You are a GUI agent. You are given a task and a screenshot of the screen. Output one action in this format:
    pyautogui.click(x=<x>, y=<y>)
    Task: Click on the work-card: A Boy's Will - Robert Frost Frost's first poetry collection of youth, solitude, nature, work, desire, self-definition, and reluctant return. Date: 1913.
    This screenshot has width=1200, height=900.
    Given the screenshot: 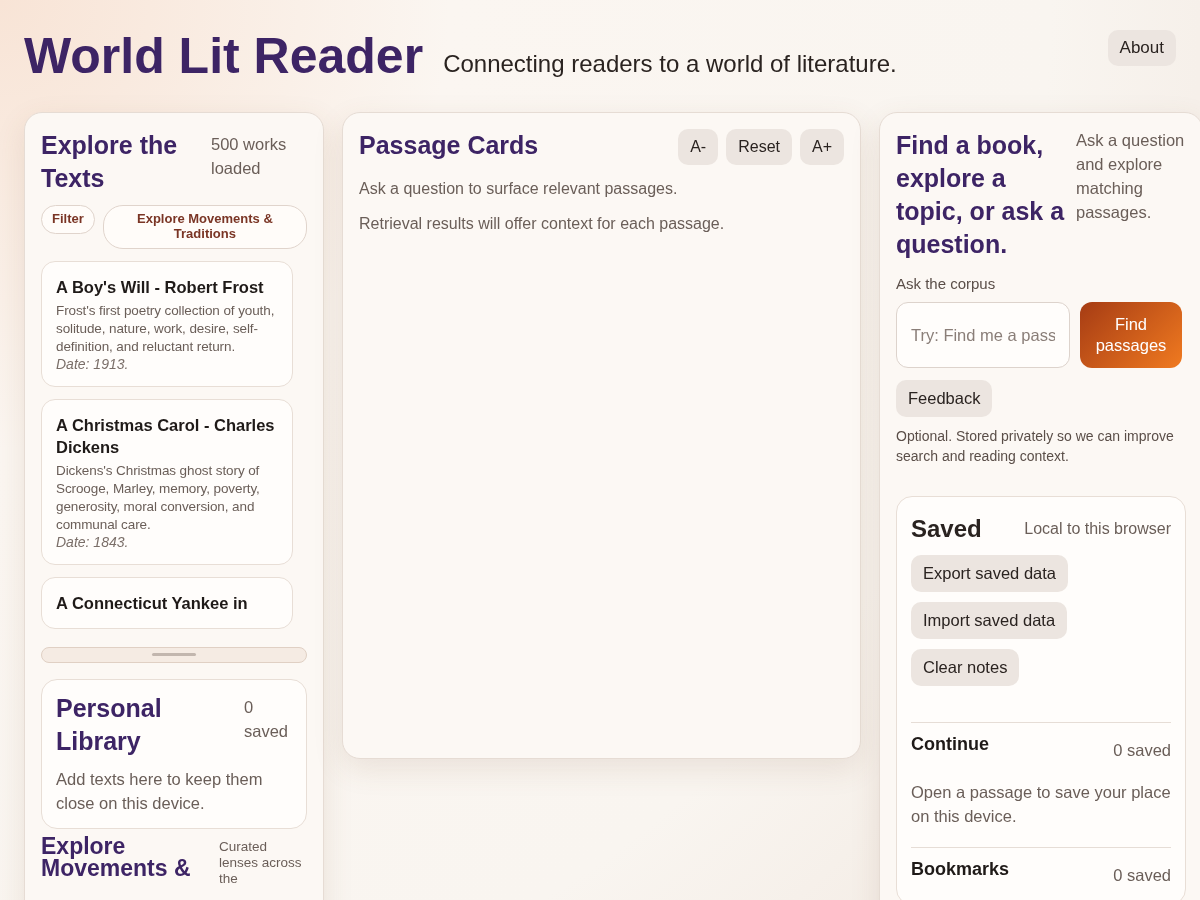 What is the action you would take?
    pyautogui.click(x=167, y=323)
    